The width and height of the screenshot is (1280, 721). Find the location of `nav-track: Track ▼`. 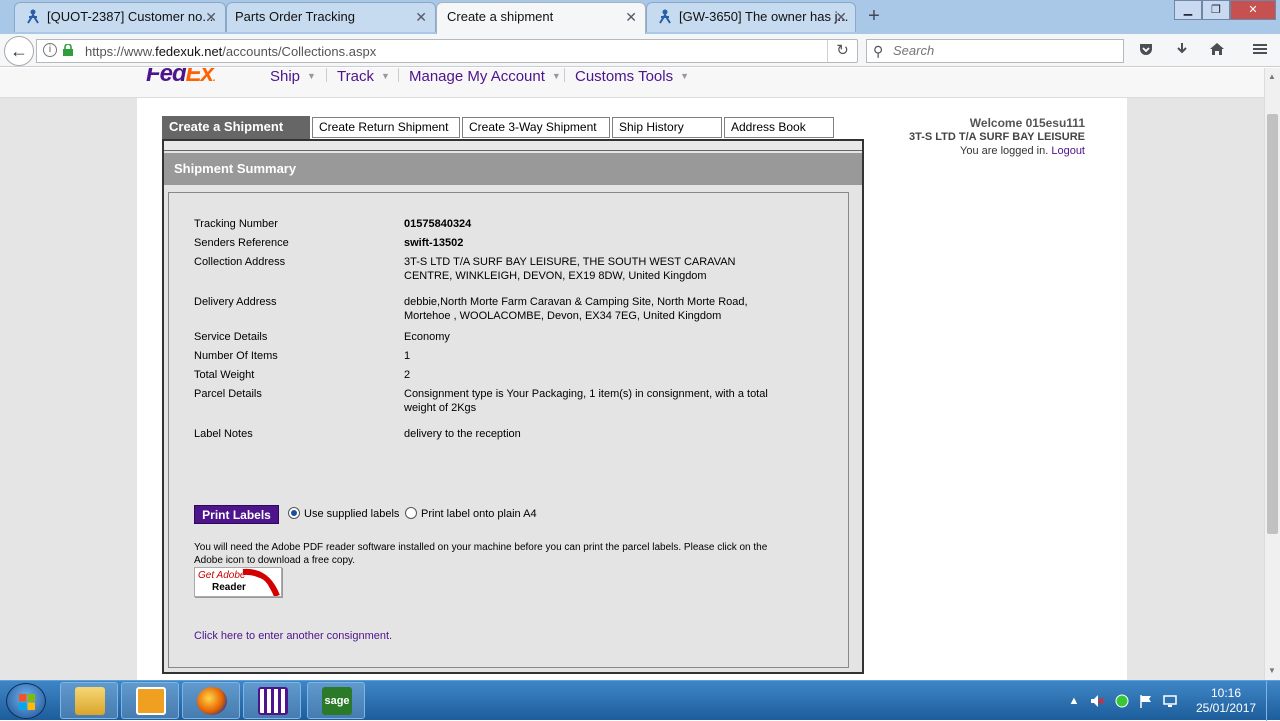

nav-track: Track ▼ is located at coordinates (363, 76).